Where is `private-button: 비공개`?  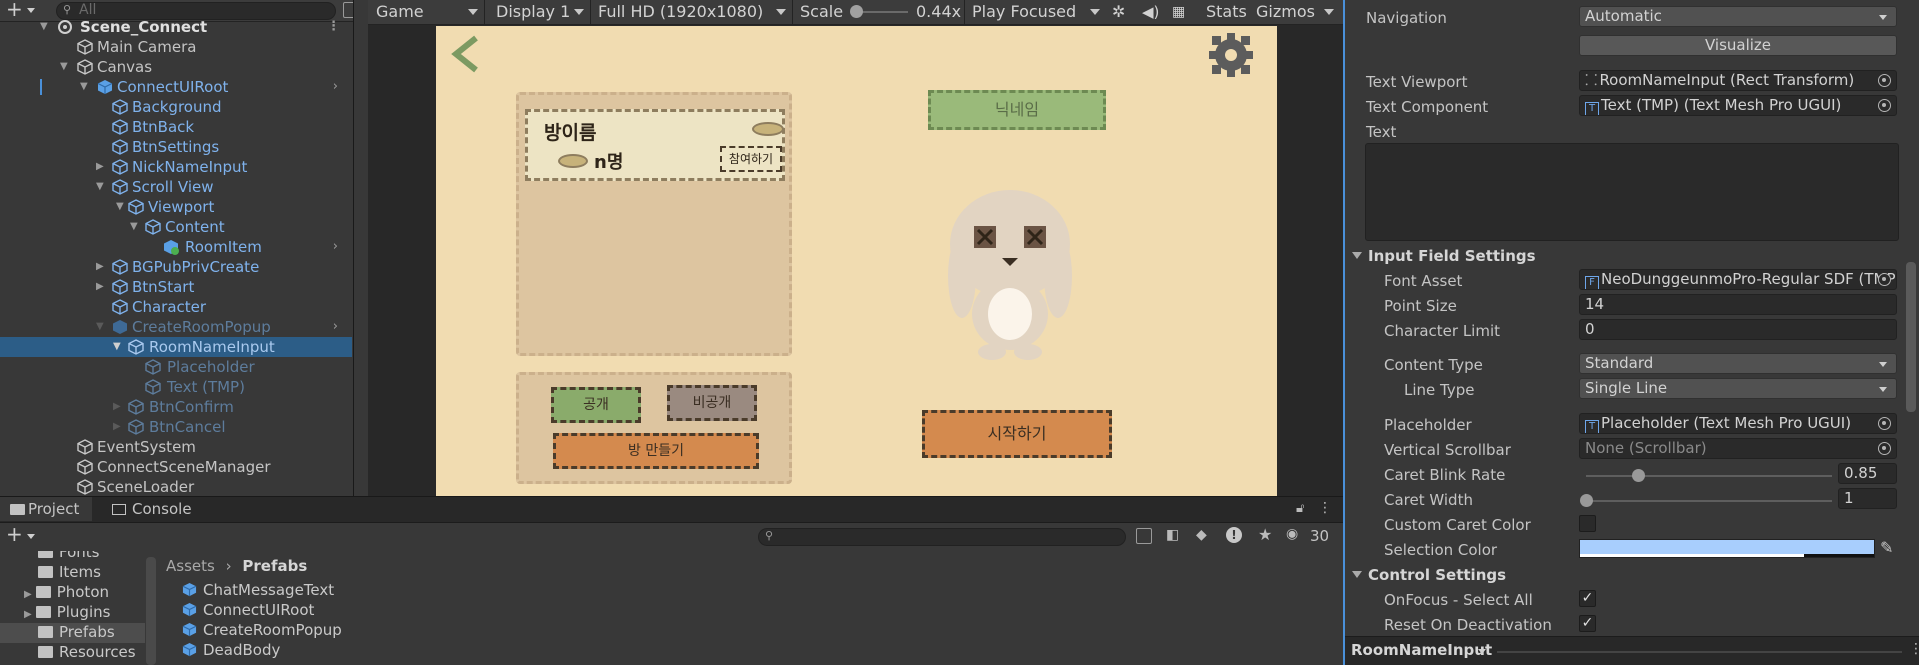
private-button: 비공개 is located at coordinates (712, 403).